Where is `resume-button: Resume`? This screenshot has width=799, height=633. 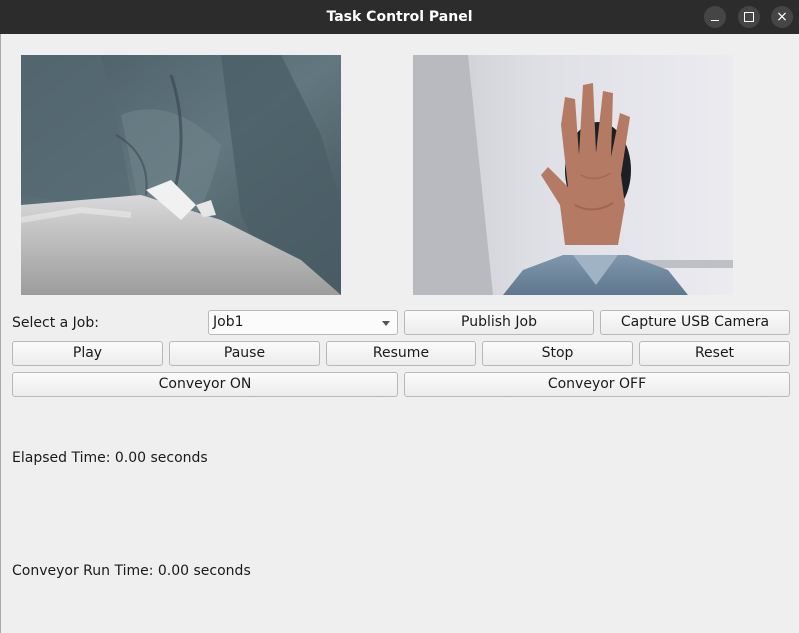 resume-button: Resume is located at coordinates (401, 353).